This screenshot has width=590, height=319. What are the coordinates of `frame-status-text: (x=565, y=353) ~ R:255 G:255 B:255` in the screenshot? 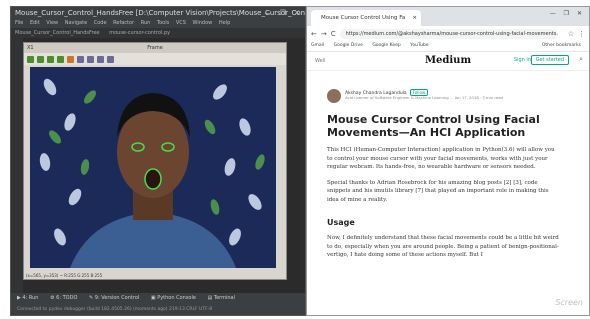 It's located at (64, 275).